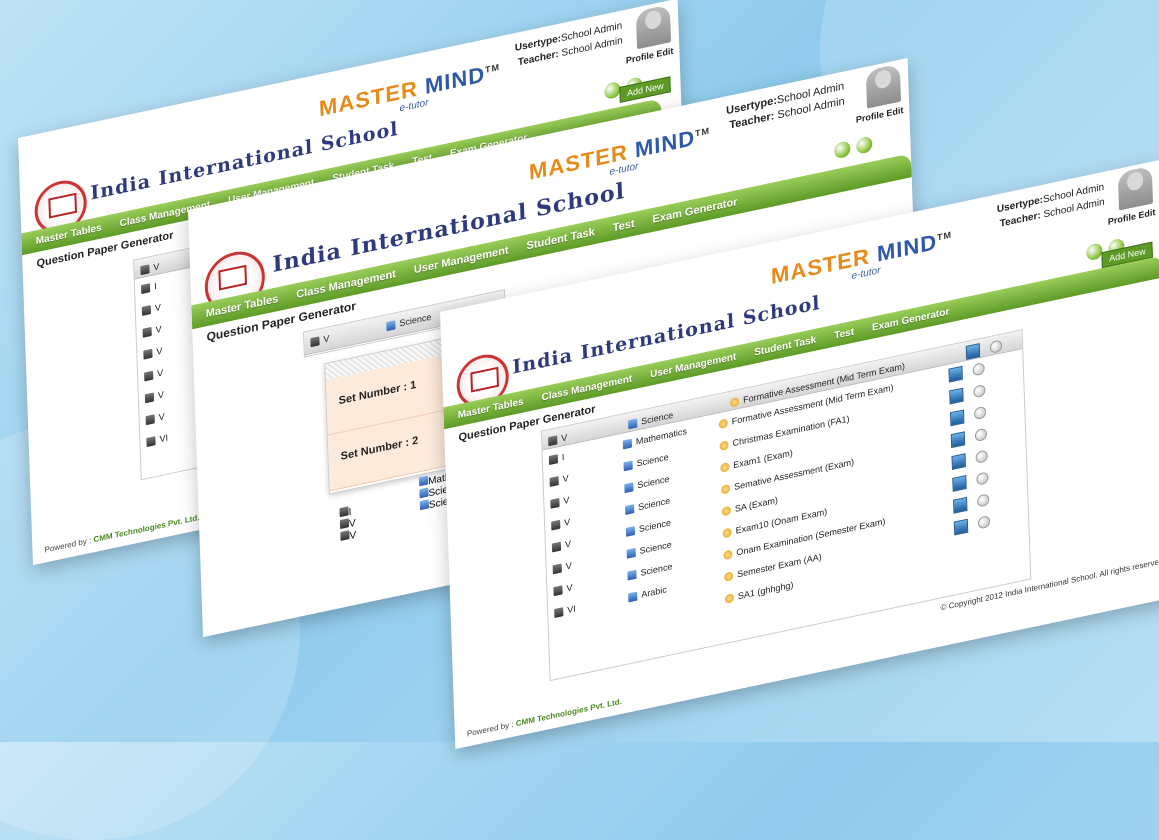 The width and height of the screenshot is (1159, 840). I want to click on logout-icon, so click(864, 145).